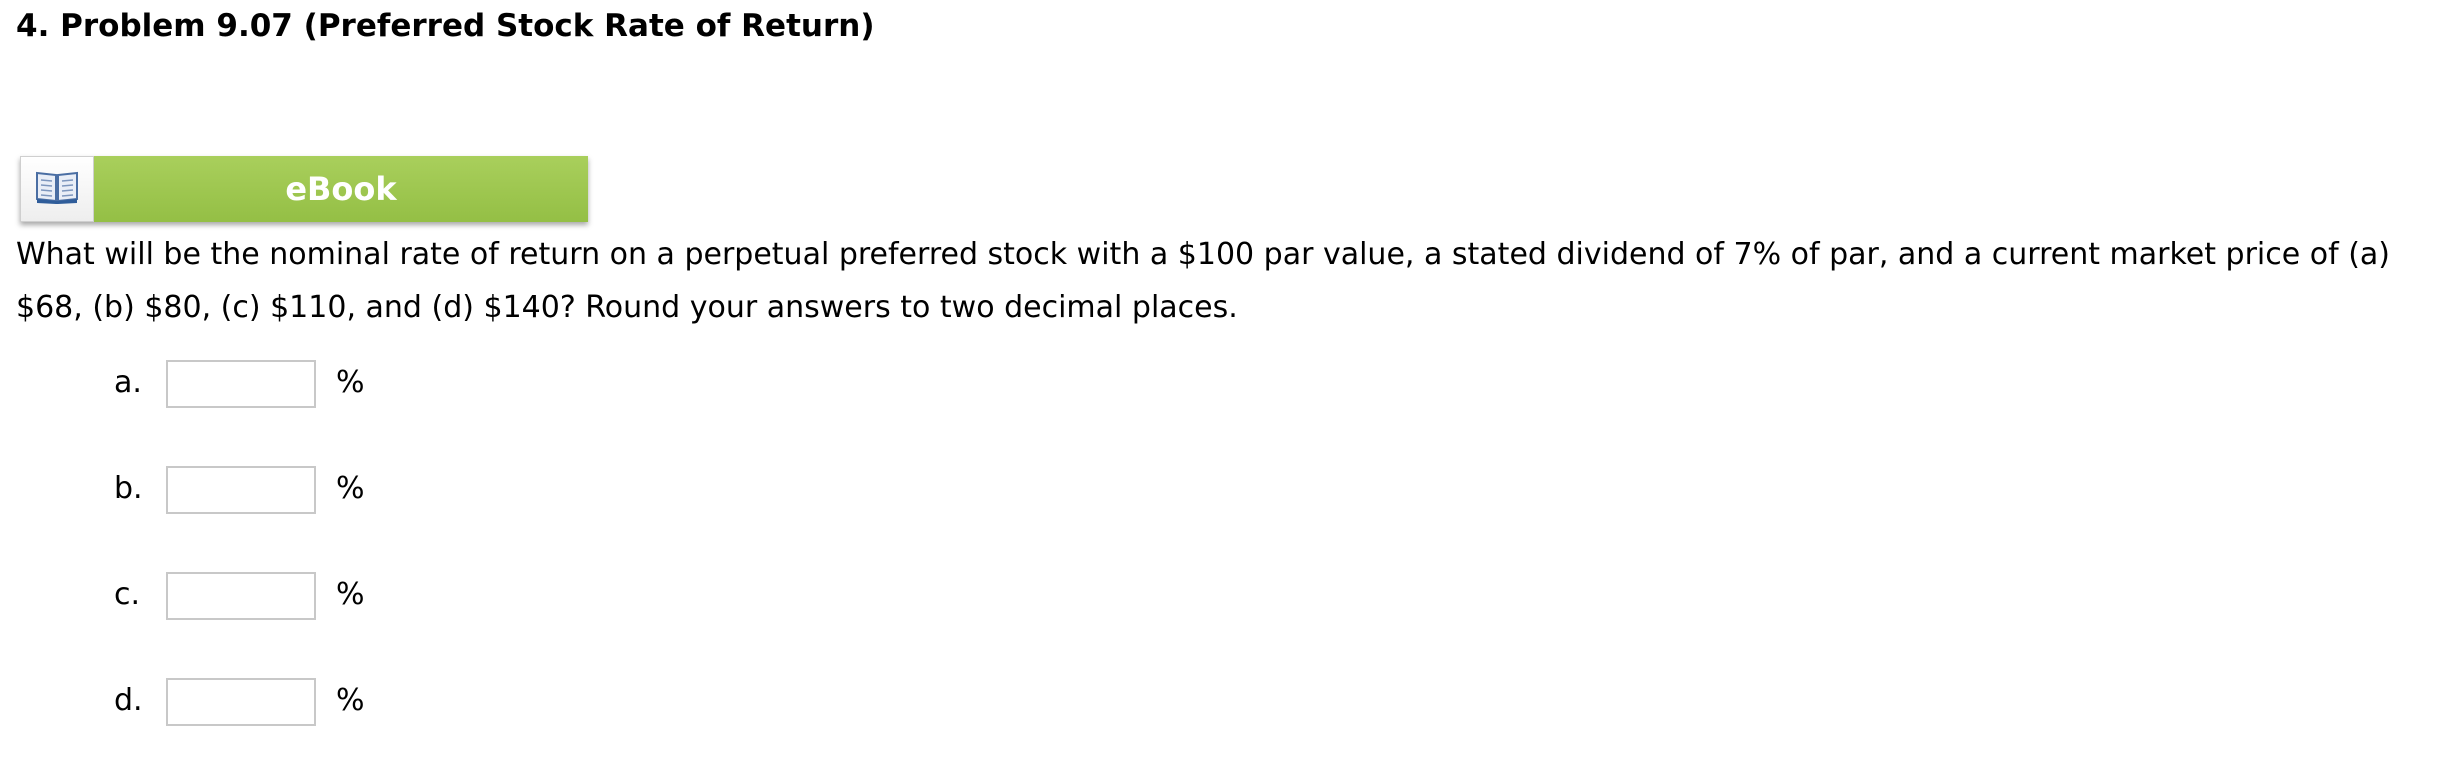 The height and width of the screenshot is (758, 2438). I want to click on ebook-label: eBook, so click(341, 189).